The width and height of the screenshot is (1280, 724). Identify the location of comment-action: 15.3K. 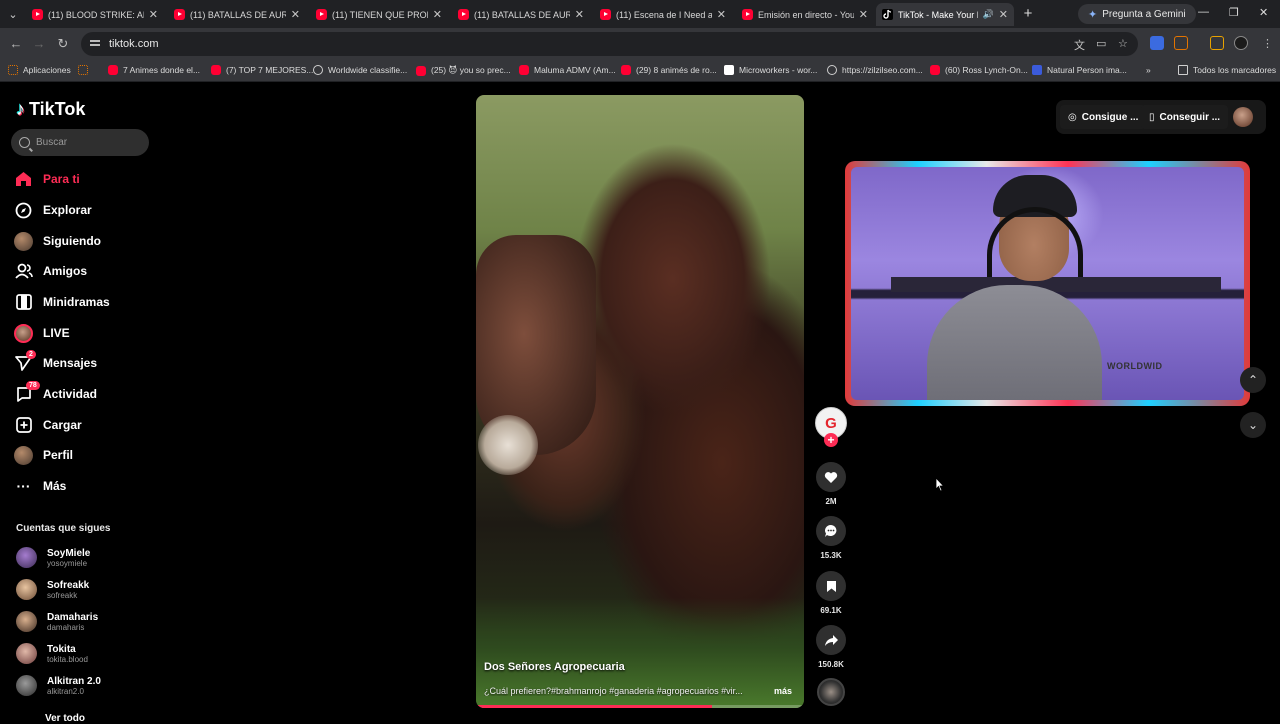
(831, 538).